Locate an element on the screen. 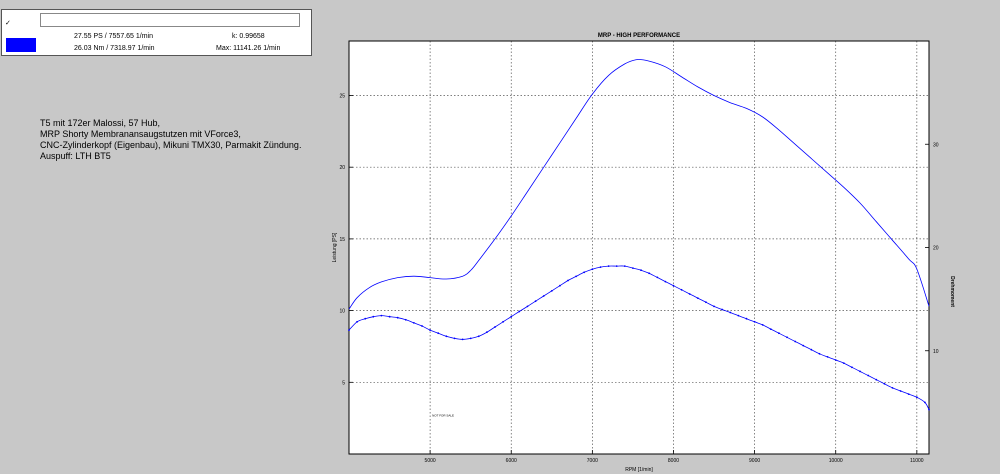  x-tick-label: 10000 is located at coordinates (836, 461).